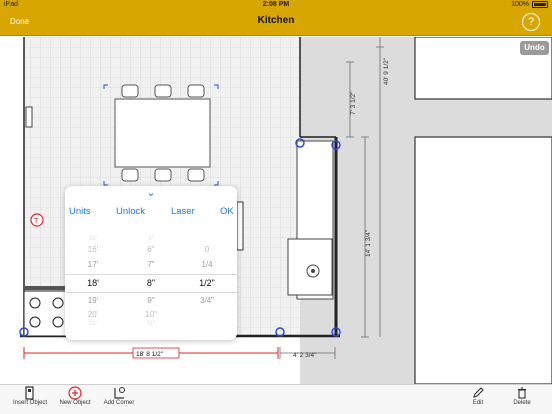 The image size is (552, 414). I want to click on page-title: Kitchen, so click(276, 20).